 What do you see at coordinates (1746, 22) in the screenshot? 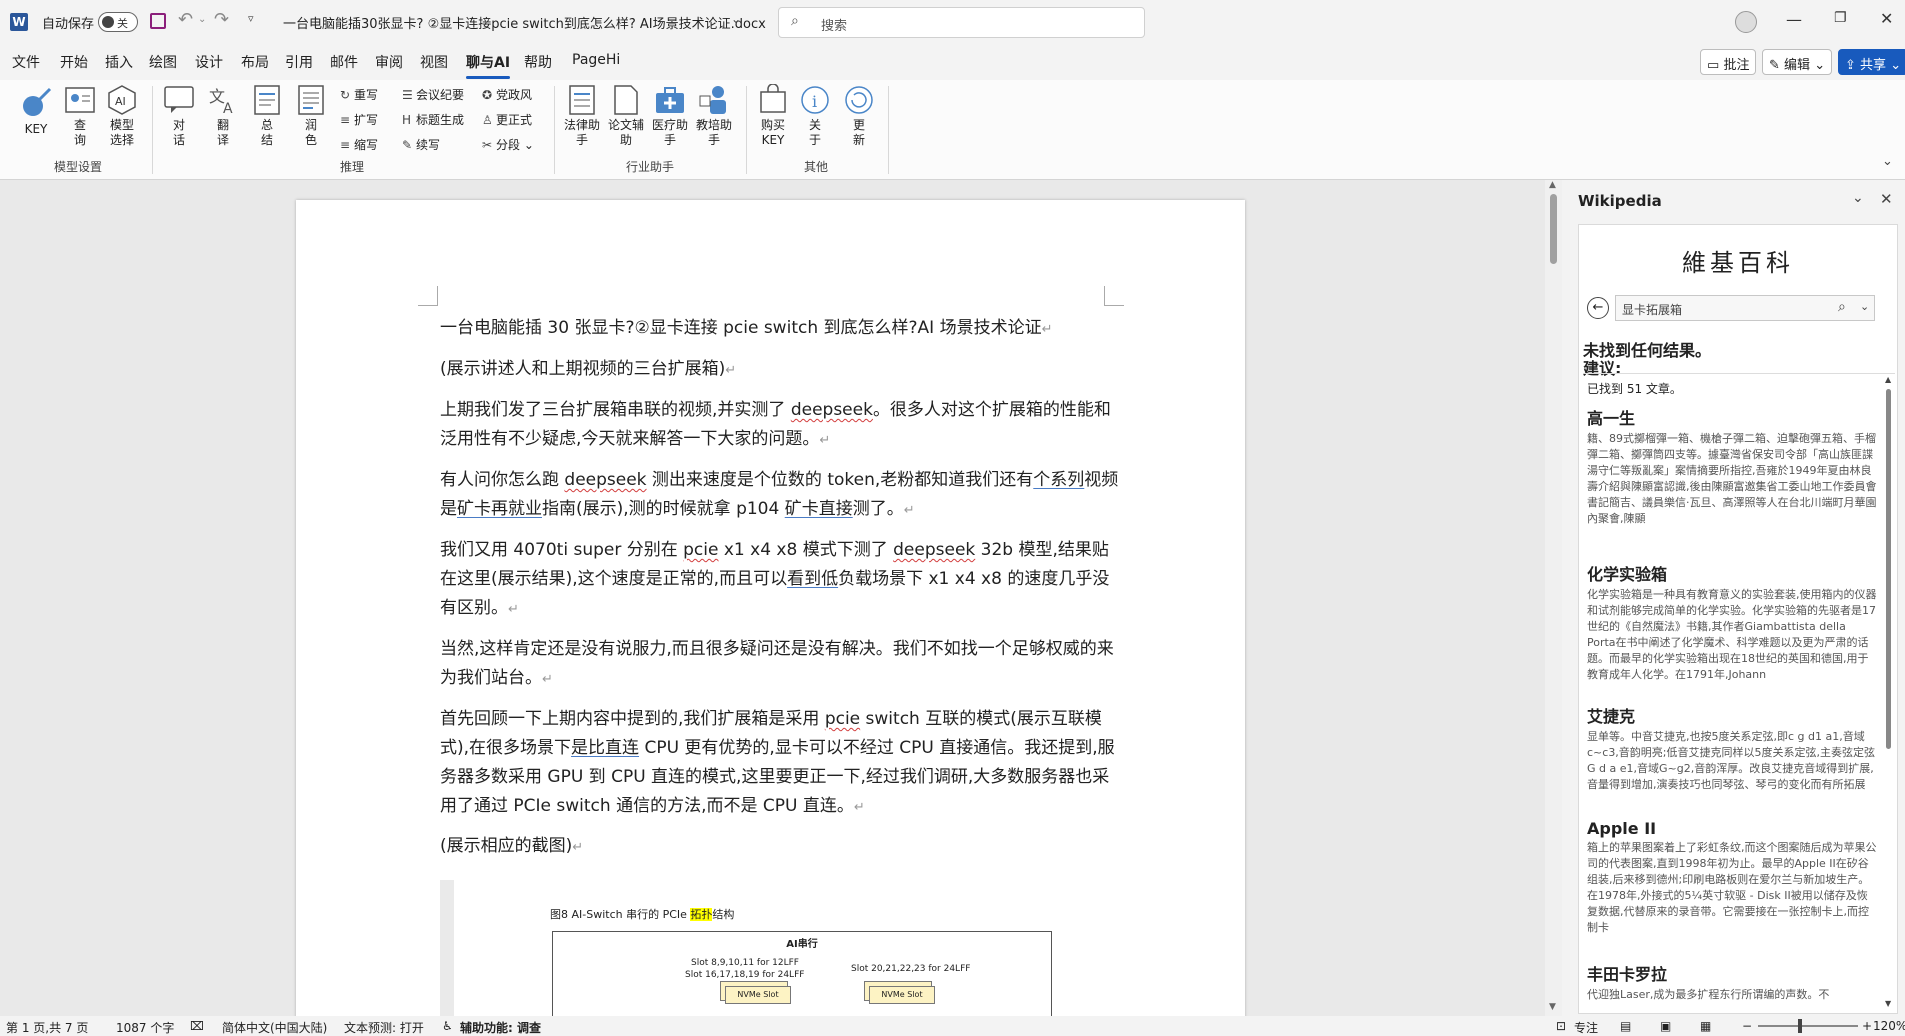
I see `user-avatar` at bounding box center [1746, 22].